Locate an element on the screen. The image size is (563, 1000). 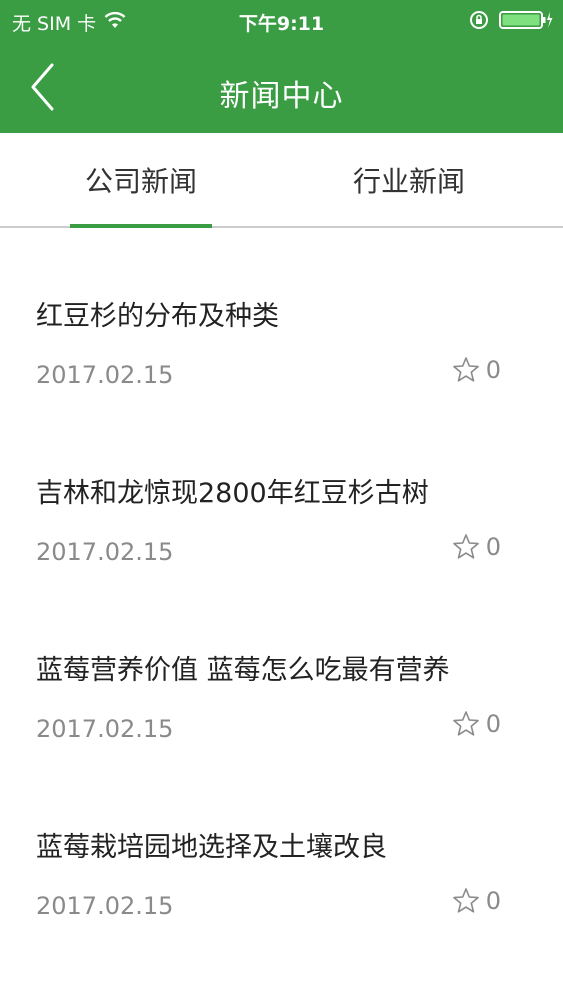
tab-label: 公司新闻 is located at coordinates (140, 181).